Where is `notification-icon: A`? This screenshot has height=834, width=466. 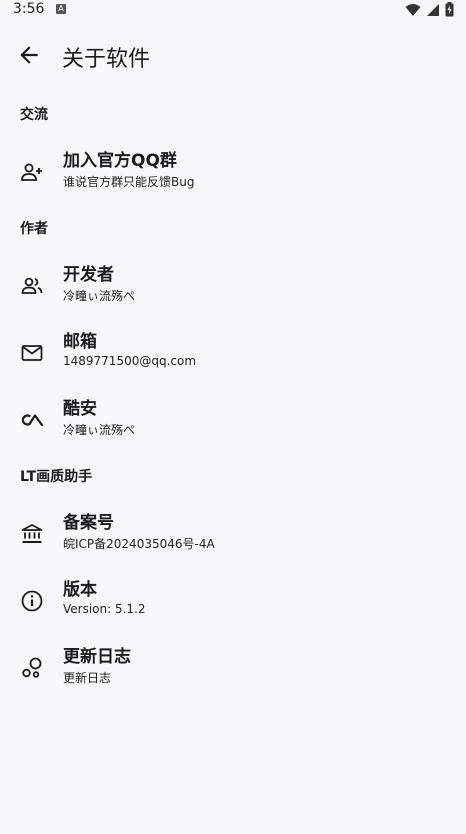 notification-icon: A is located at coordinates (61, 9).